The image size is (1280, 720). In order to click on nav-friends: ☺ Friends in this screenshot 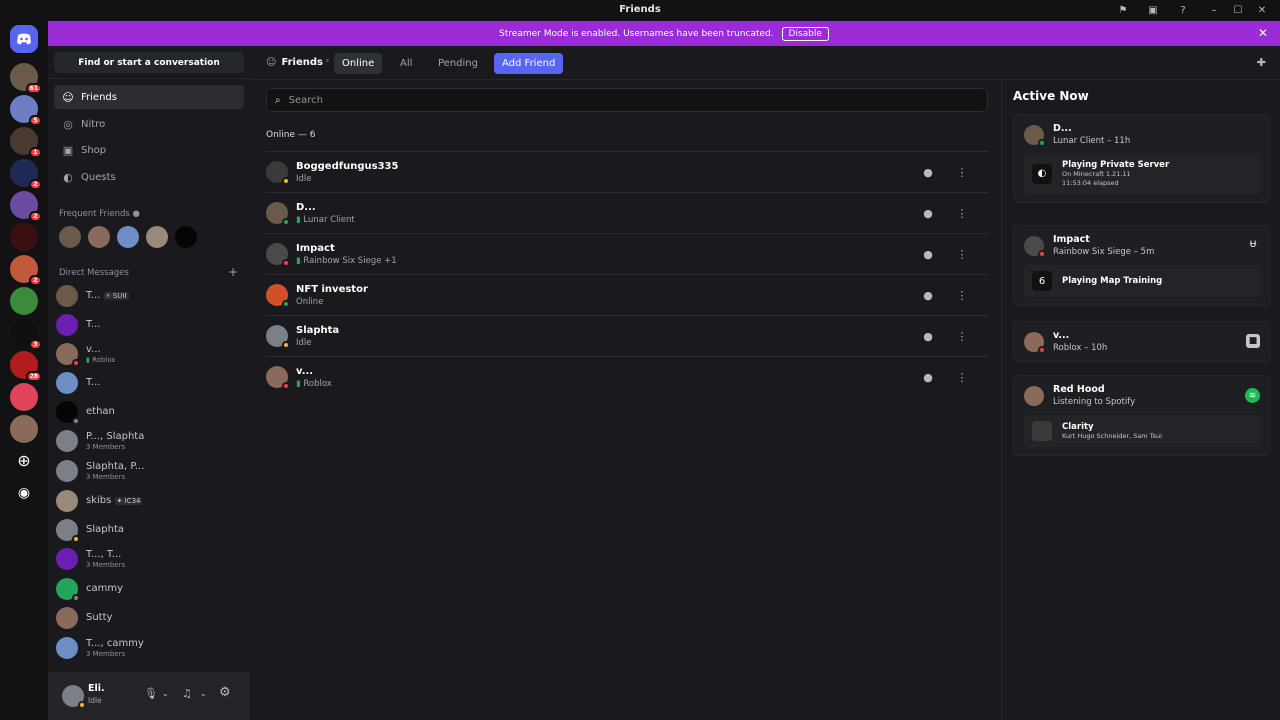, I will do `click(149, 97)`.